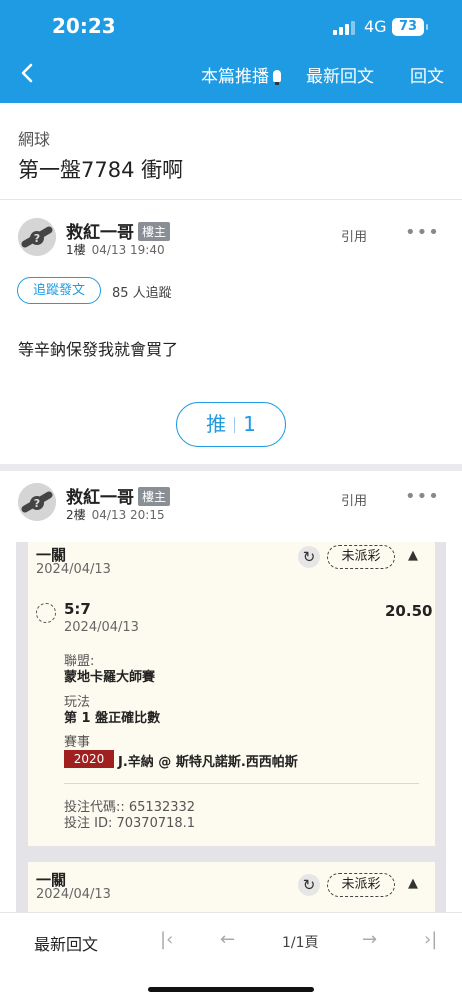 The height and width of the screenshot is (1000, 462). What do you see at coordinates (76, 515) in the screenshot?
I see `floor-number: 2樓` at bounding box center [76, 515].